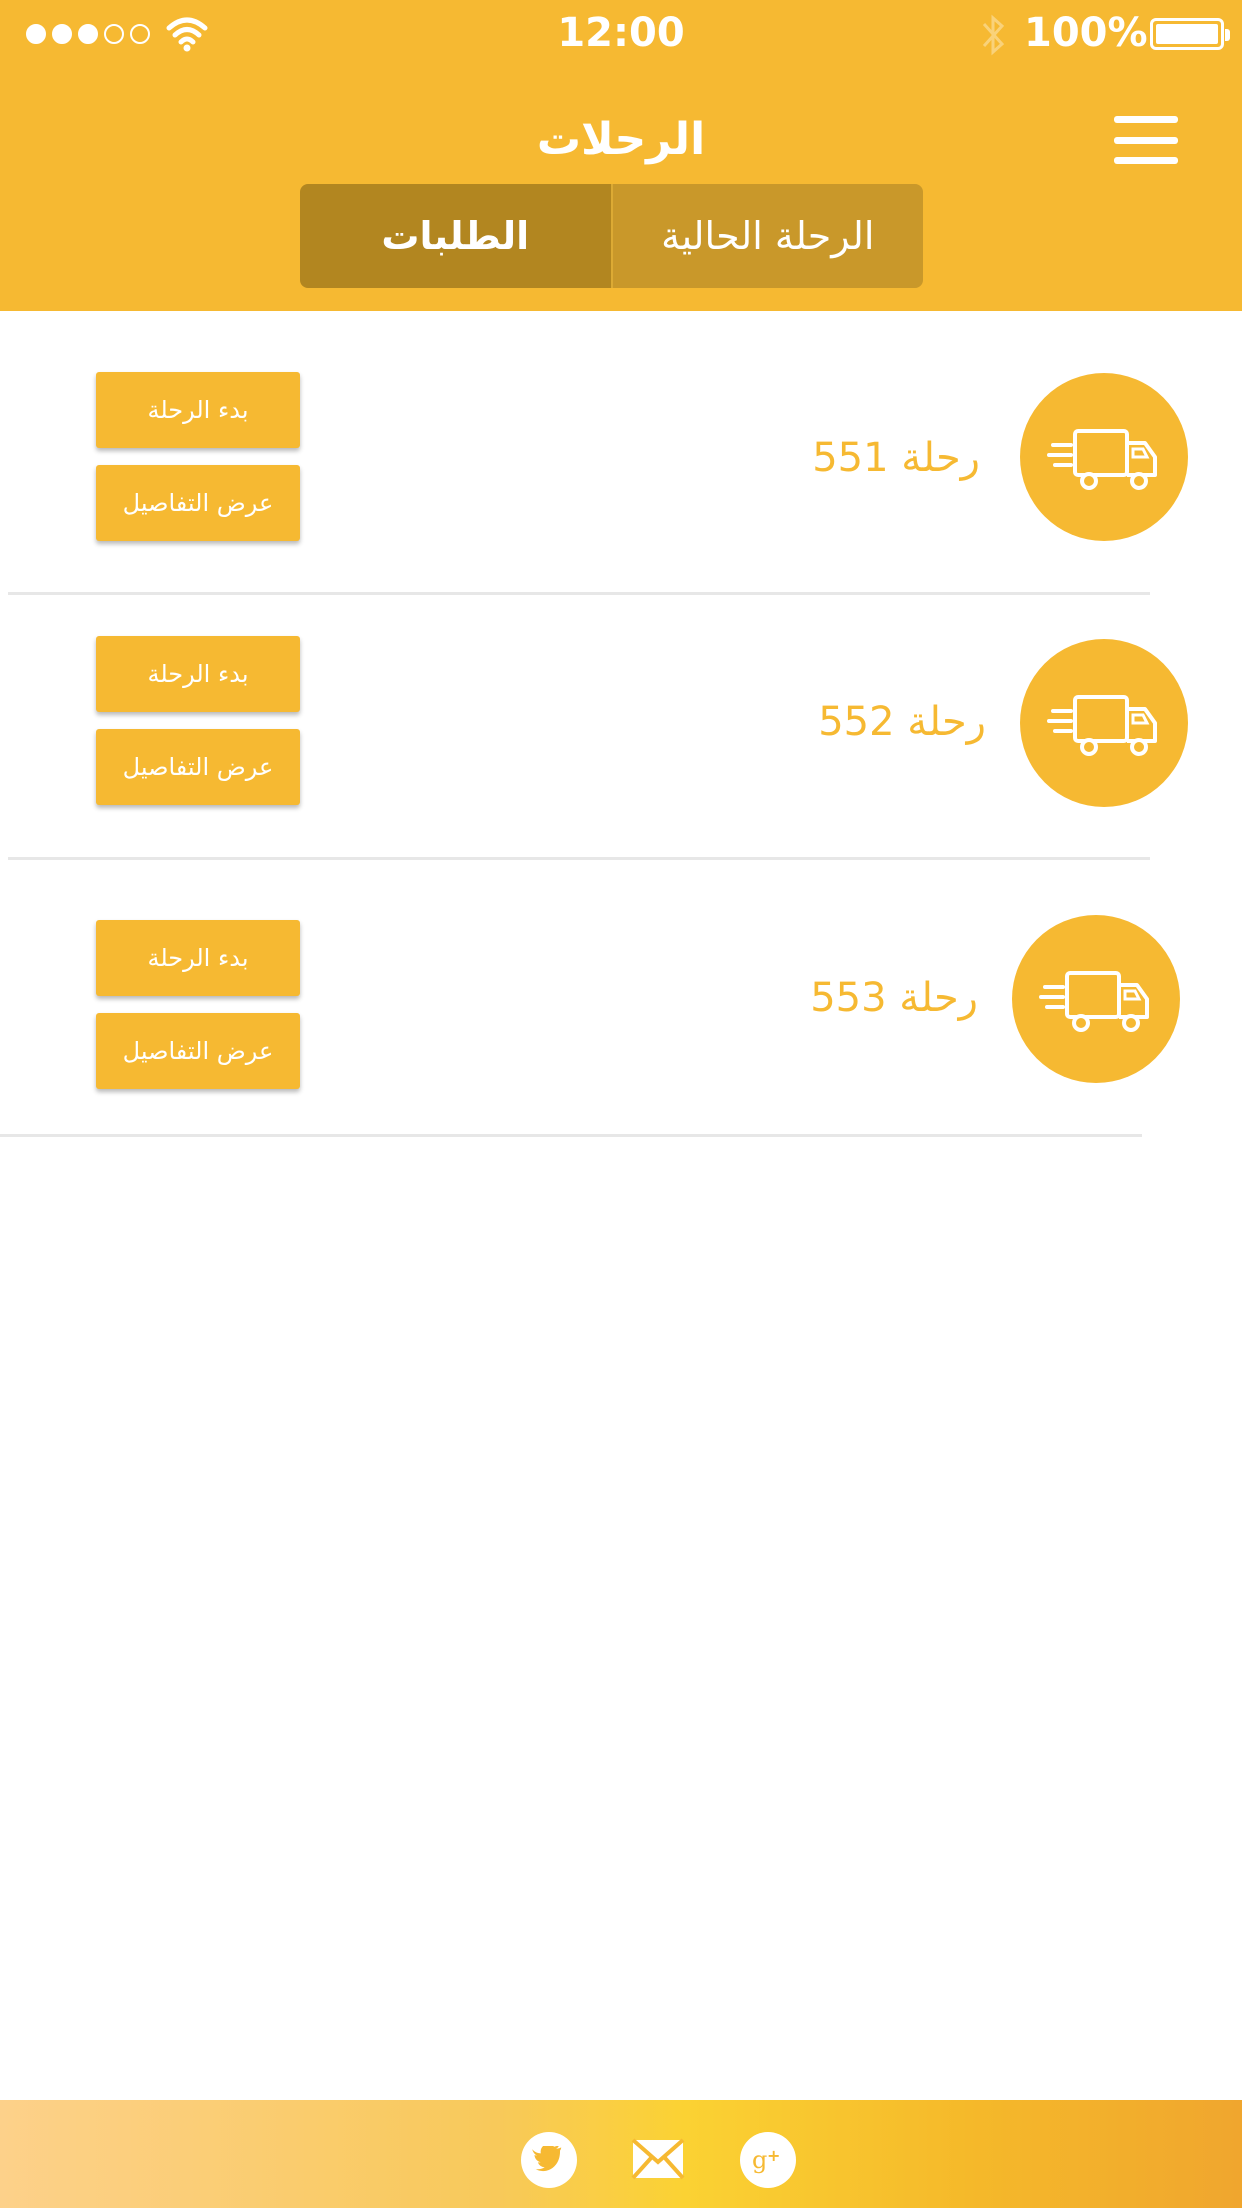  I want to click on battery-icon, so click(1190, 34).